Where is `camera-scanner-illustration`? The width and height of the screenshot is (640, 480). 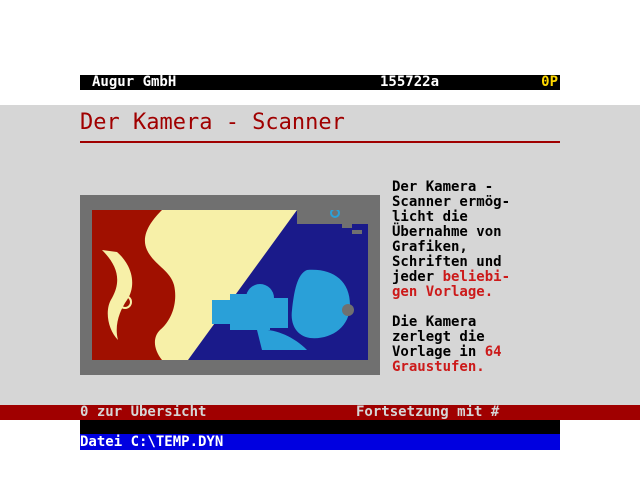 camera-scanner-illustration is located at coordinates (230, 285).